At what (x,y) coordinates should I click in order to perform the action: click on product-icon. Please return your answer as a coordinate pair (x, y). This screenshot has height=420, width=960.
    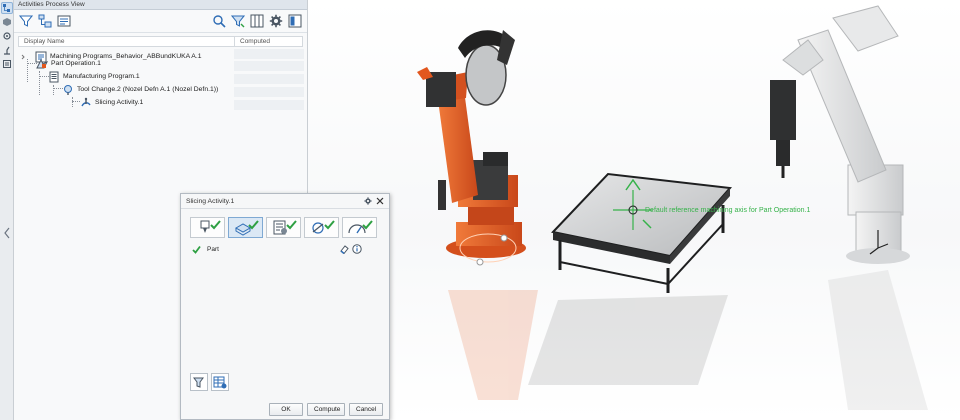
    Looking at the image, I should click on (7, 22).